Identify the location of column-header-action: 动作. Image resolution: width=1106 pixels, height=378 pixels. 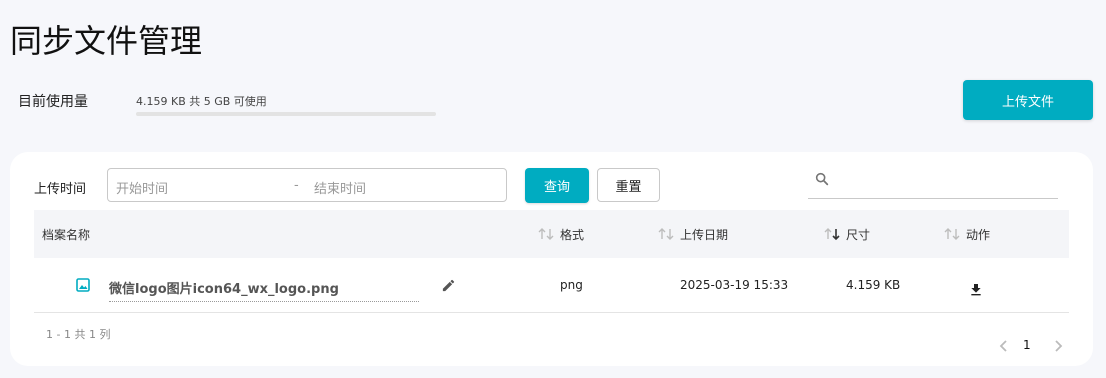
(978, 235).